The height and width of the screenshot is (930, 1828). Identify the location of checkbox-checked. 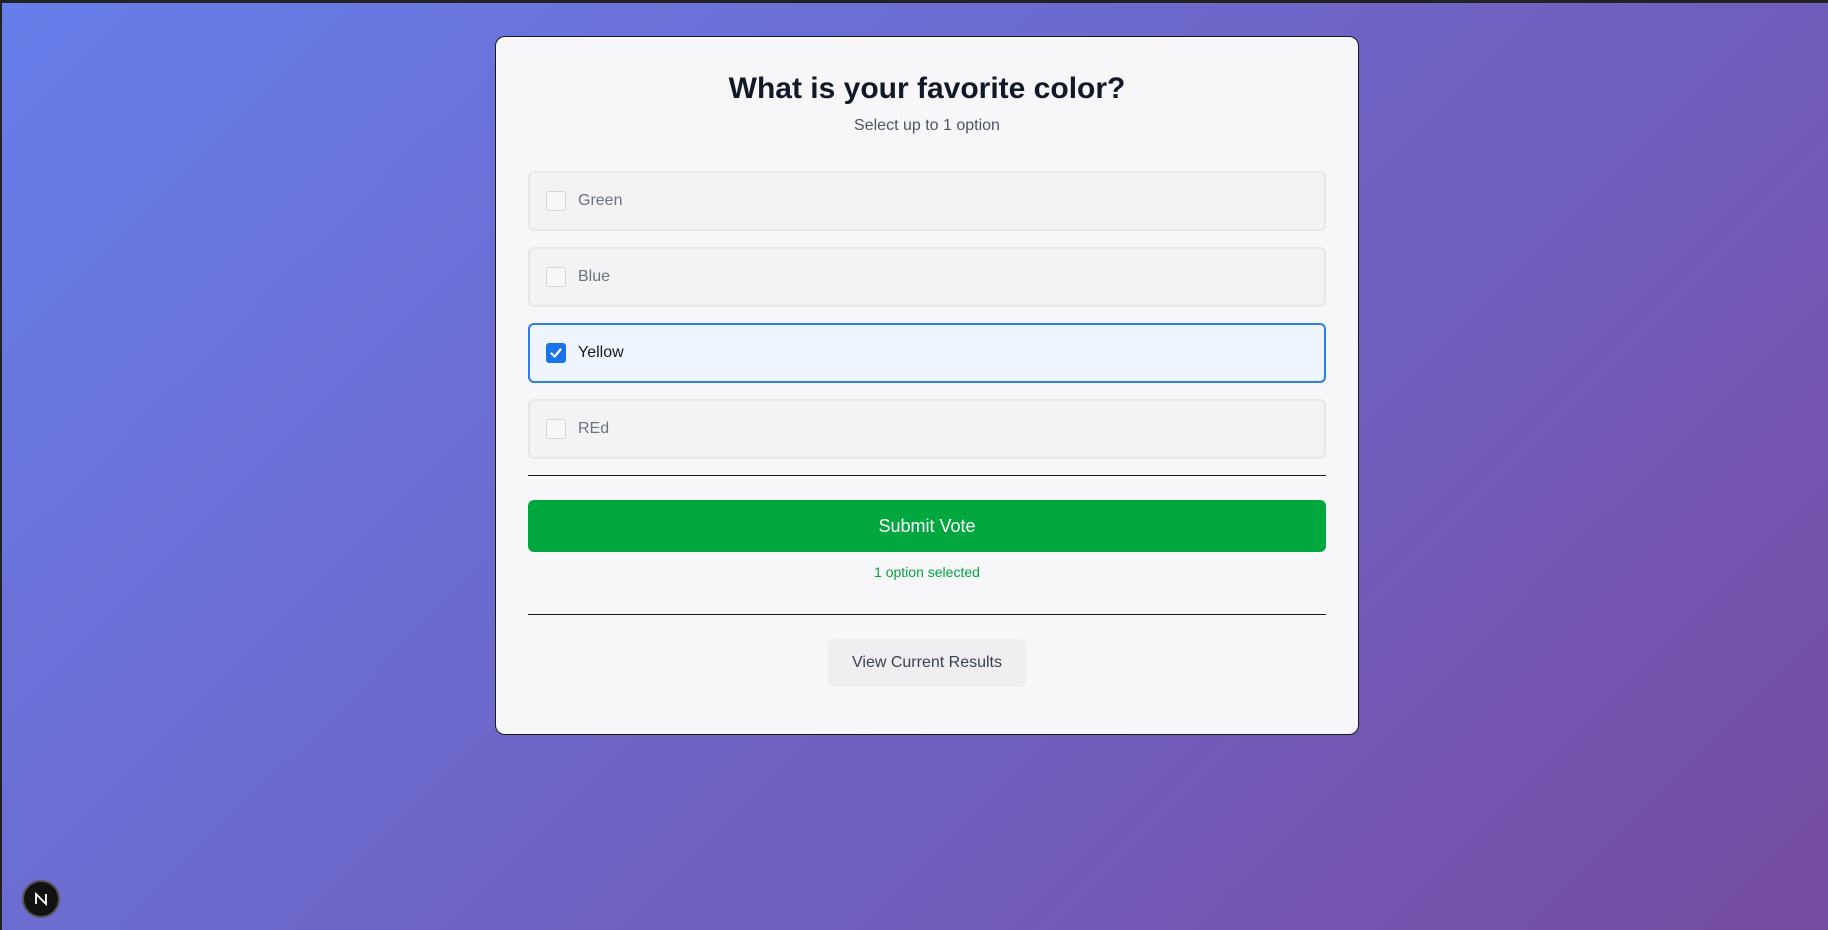
(556, 353).